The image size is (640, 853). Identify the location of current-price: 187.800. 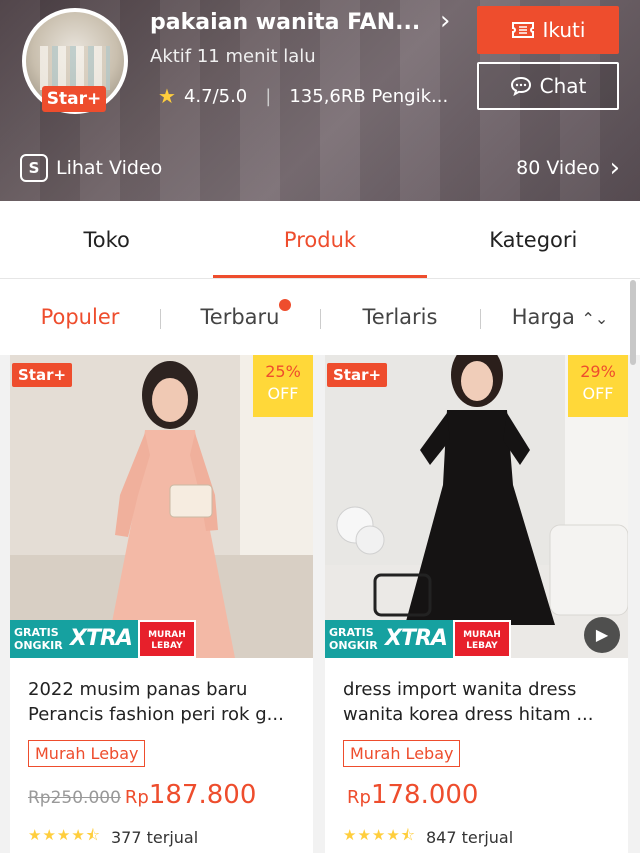
(202, 795).